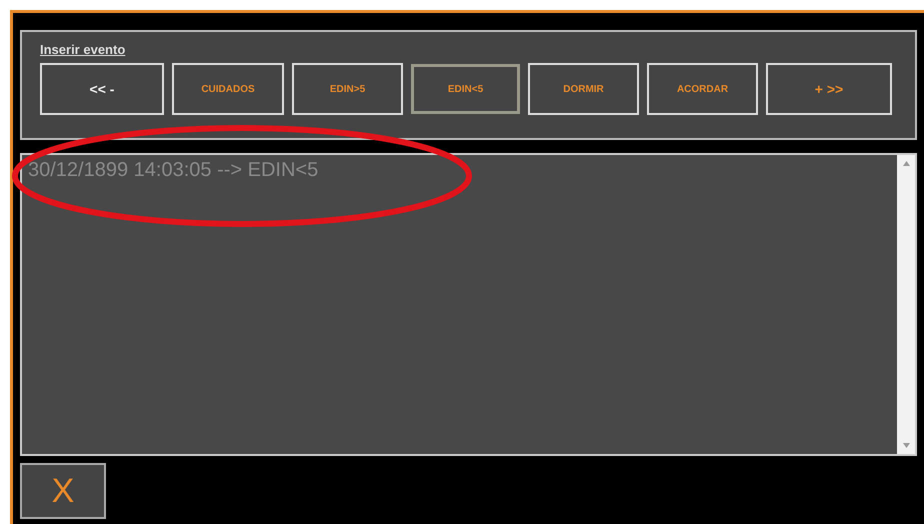 The height and width of the screenshot is (524, 924). Describe the element at coordinates (83, 49) in the screenshot. I see `panel-title: Inserir evento` at that location.